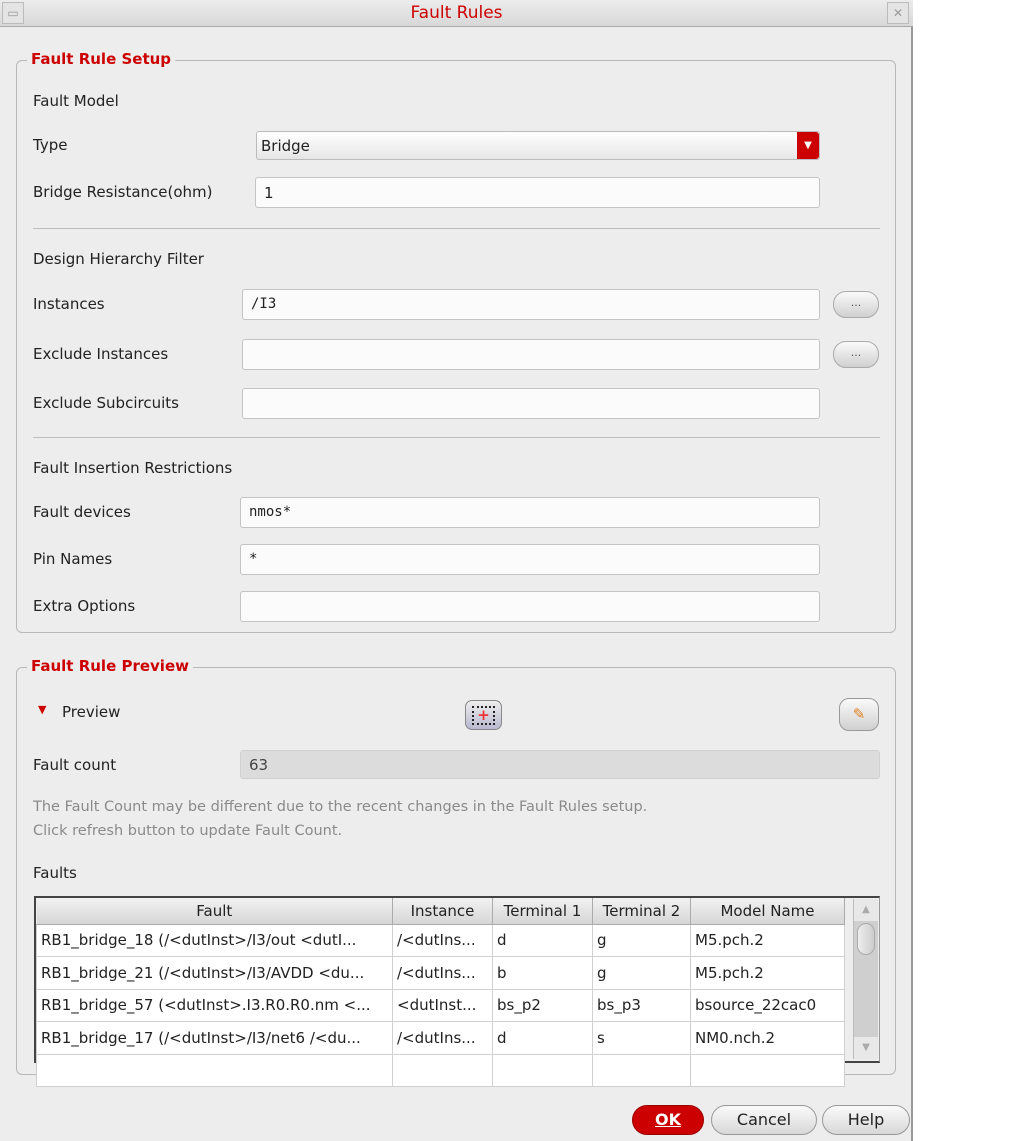 This screenshot has height=1141, width=1013. What do you see at coordinates (214, 911) in the screenshot?
I see `column-fault: Fault` at bounding box center [214, 911].